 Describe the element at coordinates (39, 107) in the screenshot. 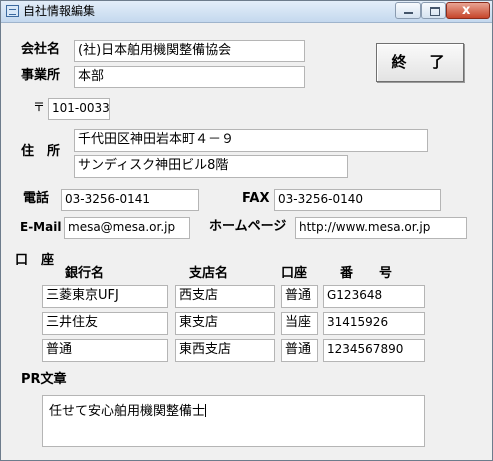

I see `postal-mark: 〒` at that location.